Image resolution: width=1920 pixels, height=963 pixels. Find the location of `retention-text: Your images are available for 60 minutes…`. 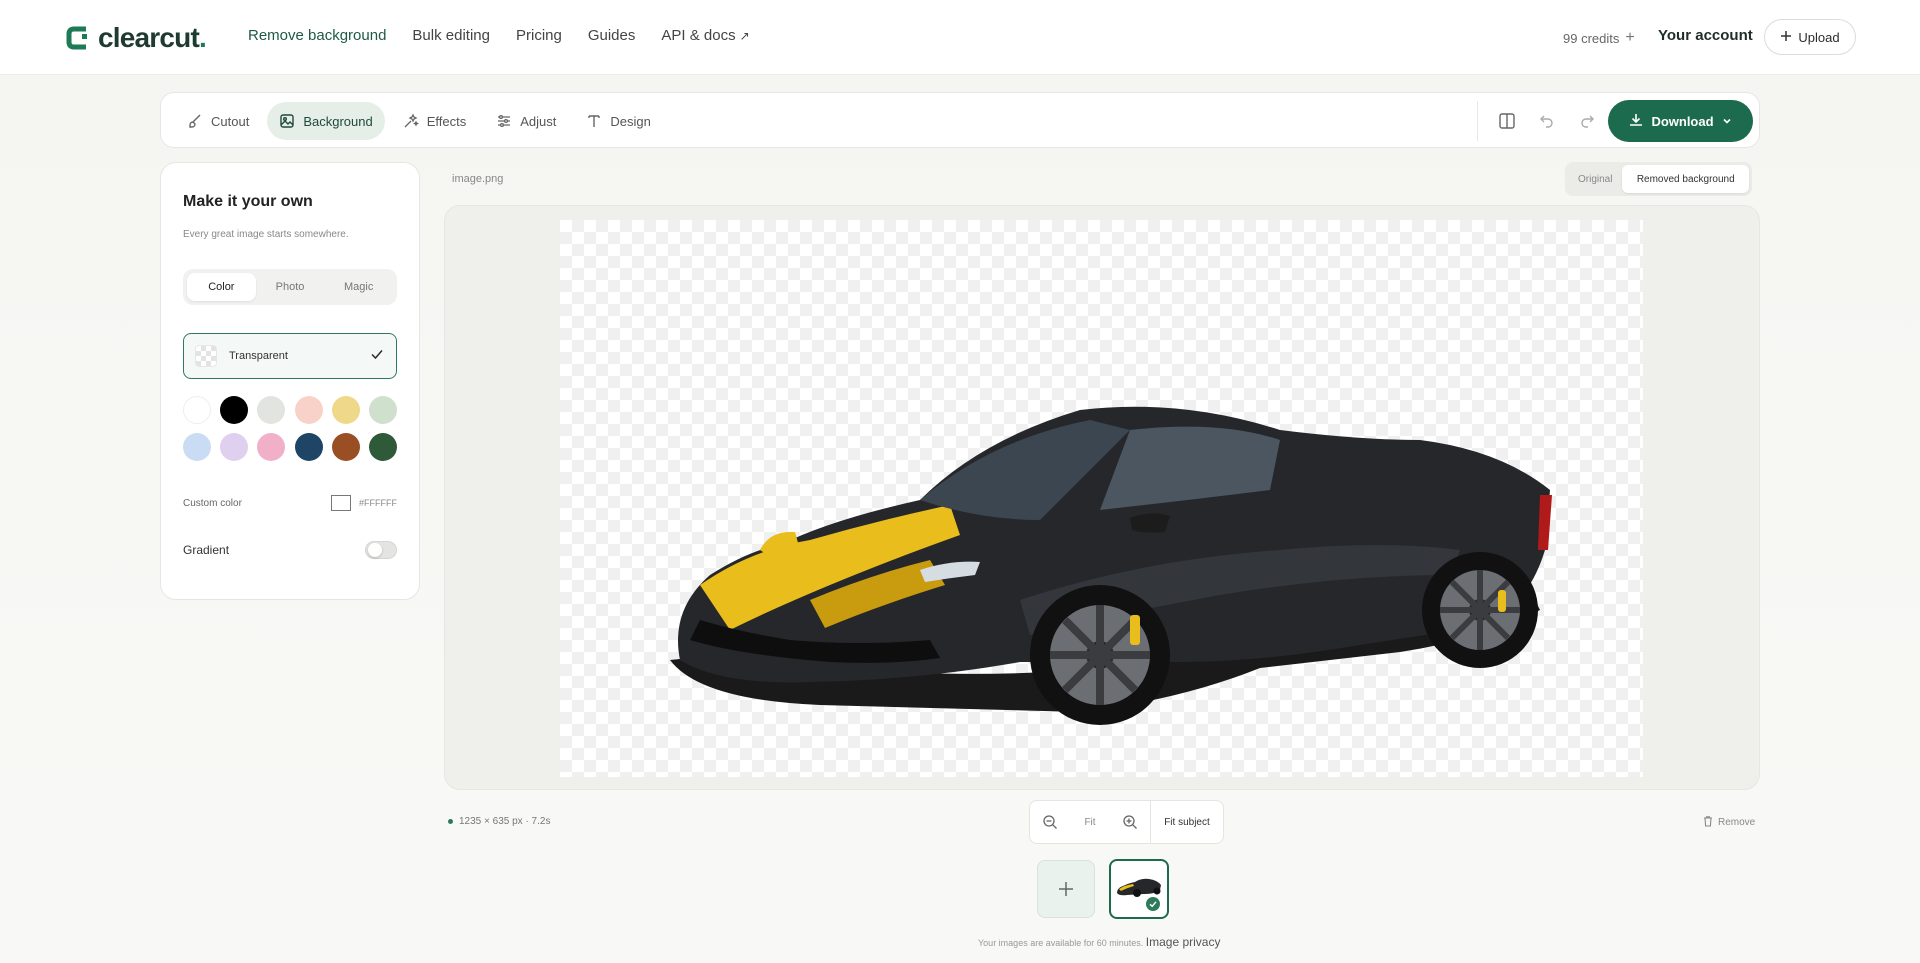

retention-text: Your images are available for 60 minutes… is located at coordinates (1061, 943).